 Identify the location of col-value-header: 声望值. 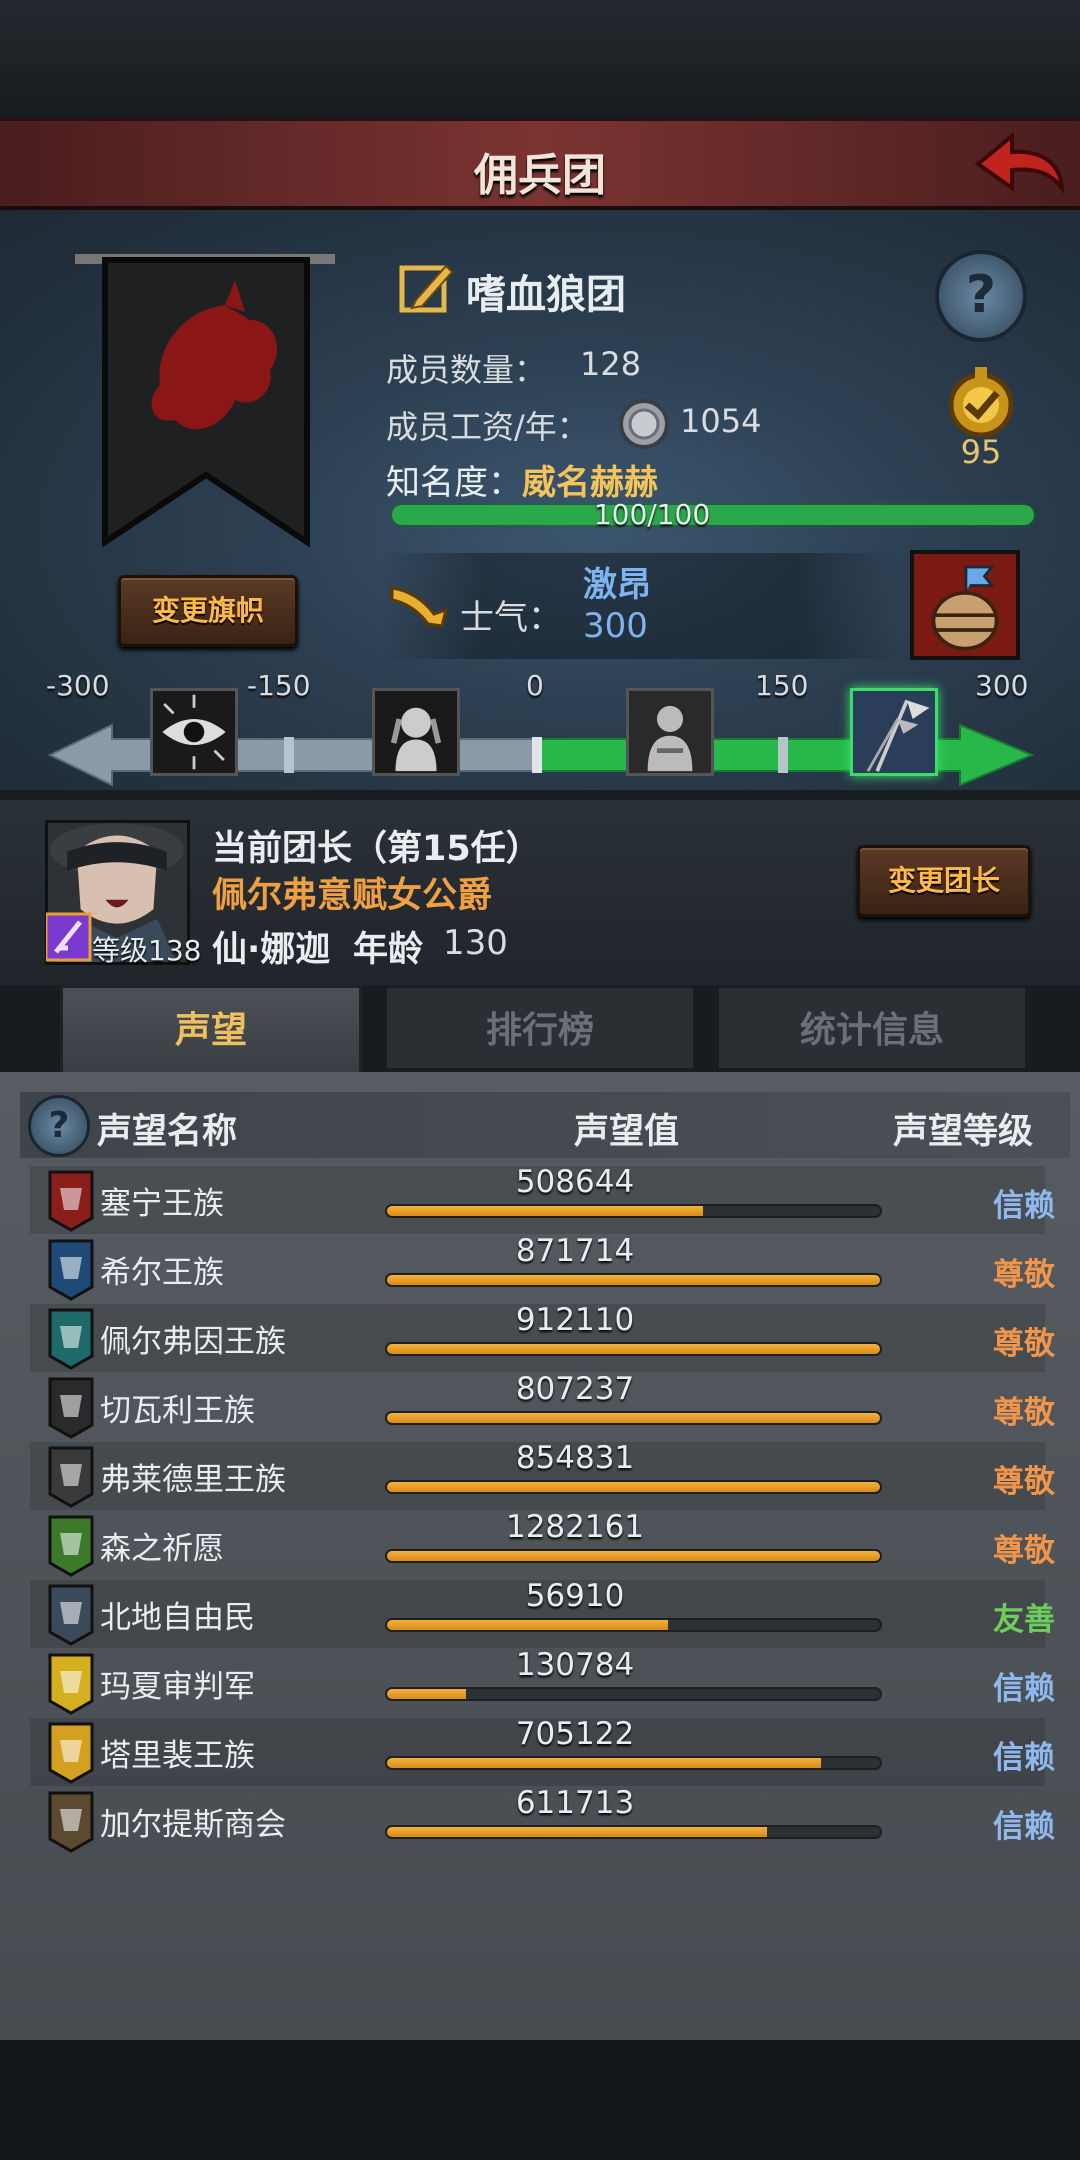
(627, 1132).